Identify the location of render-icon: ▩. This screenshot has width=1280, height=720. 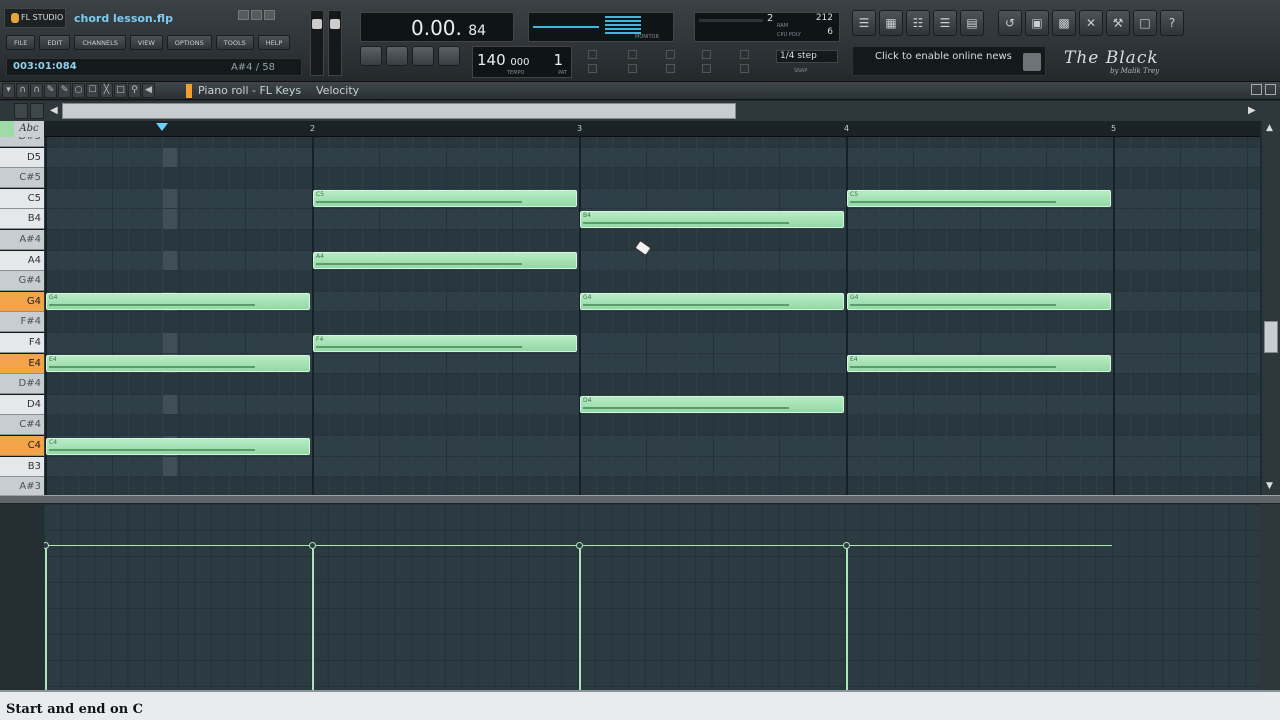
(1064, 23).